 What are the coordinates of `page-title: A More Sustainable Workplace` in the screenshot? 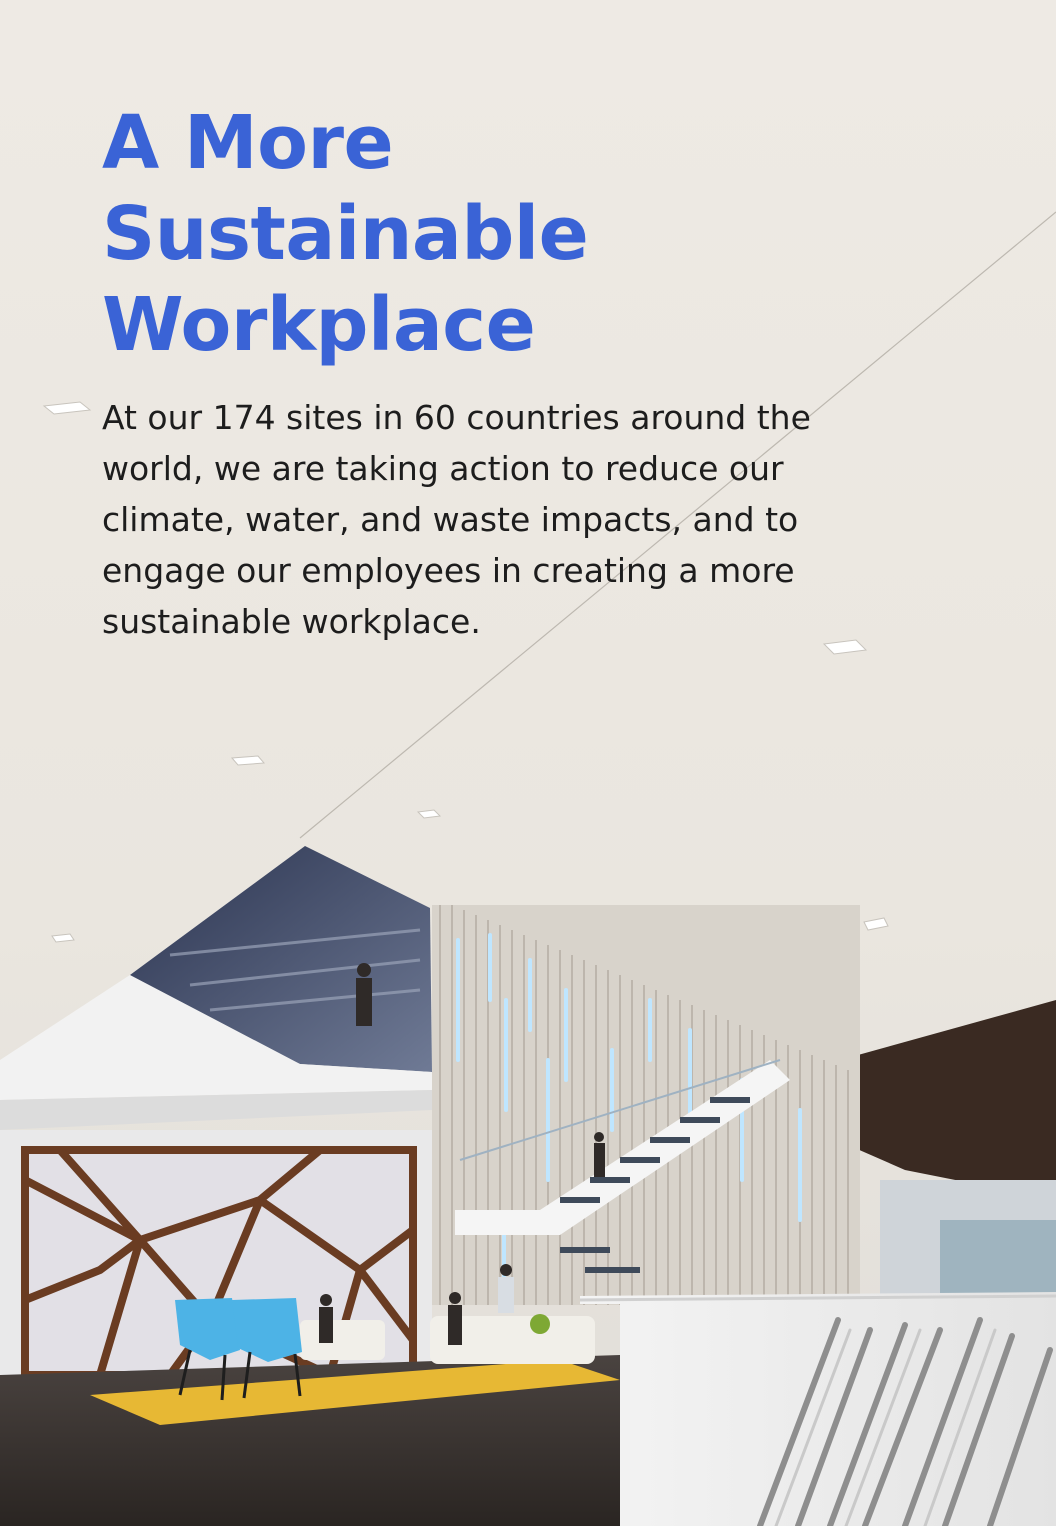 It's located at (345, 234).